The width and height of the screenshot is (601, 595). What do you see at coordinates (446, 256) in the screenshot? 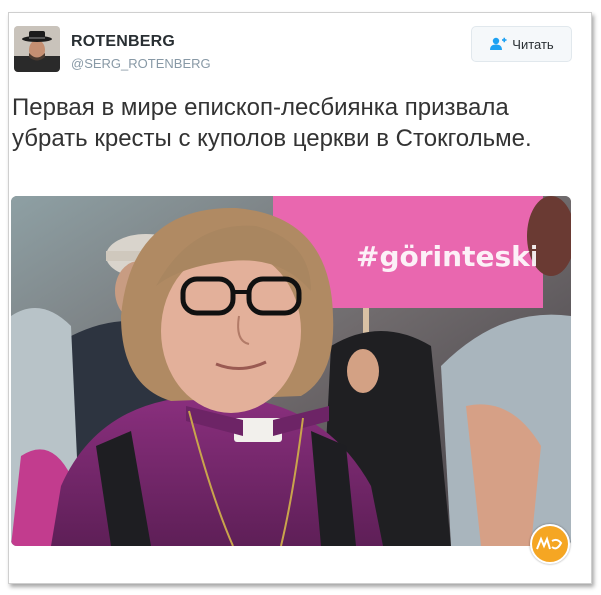
I see `banner-text: #görinteskill` at bounding box center [446, 256].